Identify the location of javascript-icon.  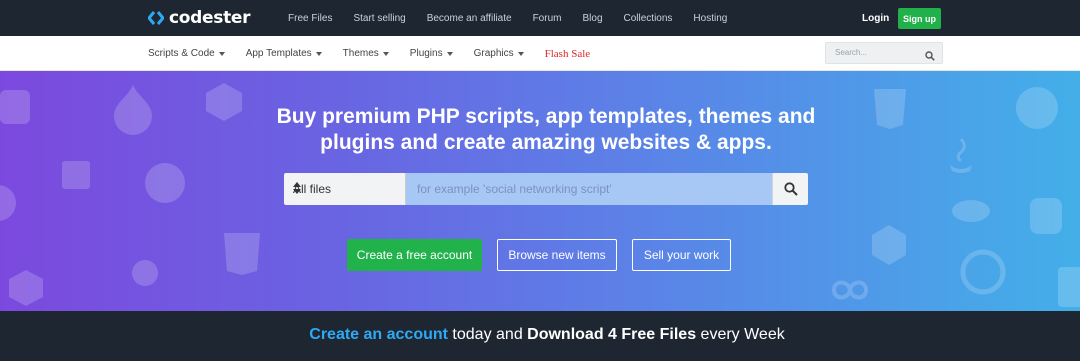
(242, 256).